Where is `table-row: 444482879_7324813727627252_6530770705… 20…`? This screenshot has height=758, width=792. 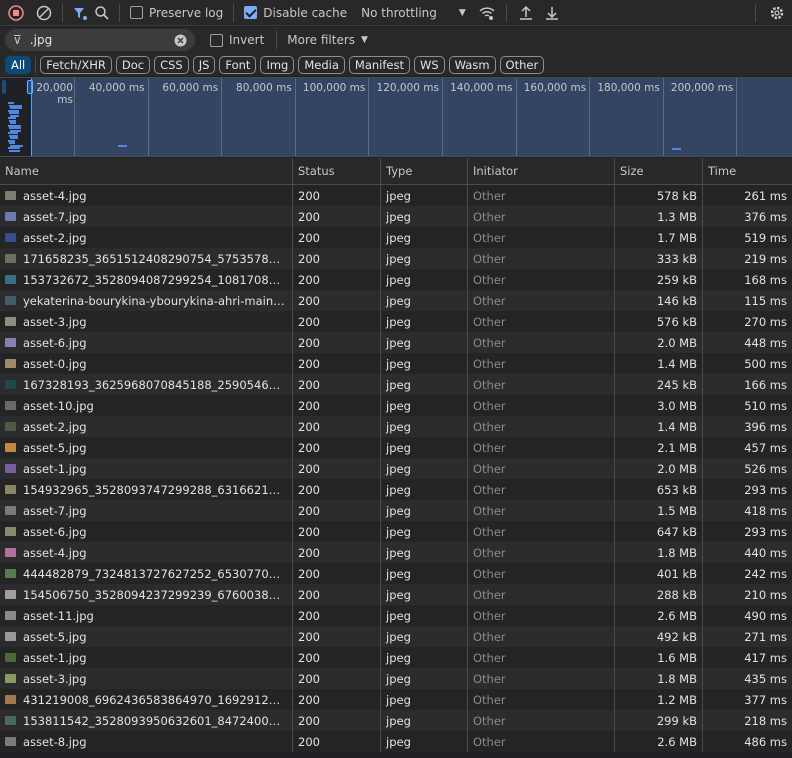
table-row: 444482879_7324813727627252_6530770705… 20… is located at coordinates (396, 573).